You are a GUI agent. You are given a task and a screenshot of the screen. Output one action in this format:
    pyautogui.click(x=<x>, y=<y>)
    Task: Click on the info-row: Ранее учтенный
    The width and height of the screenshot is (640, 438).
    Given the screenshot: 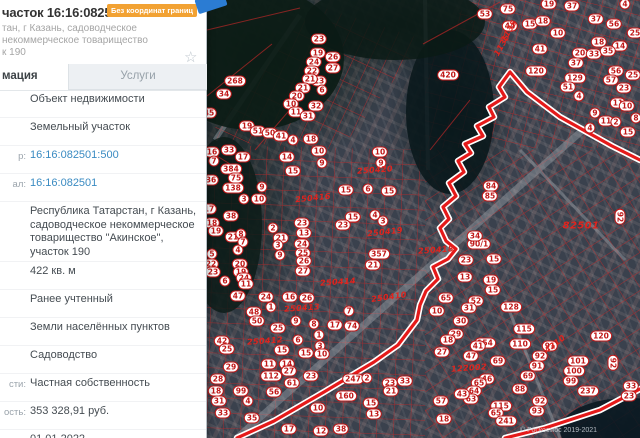 What is the action you would take?
    pyautogui.click(x=103, y=304)
    